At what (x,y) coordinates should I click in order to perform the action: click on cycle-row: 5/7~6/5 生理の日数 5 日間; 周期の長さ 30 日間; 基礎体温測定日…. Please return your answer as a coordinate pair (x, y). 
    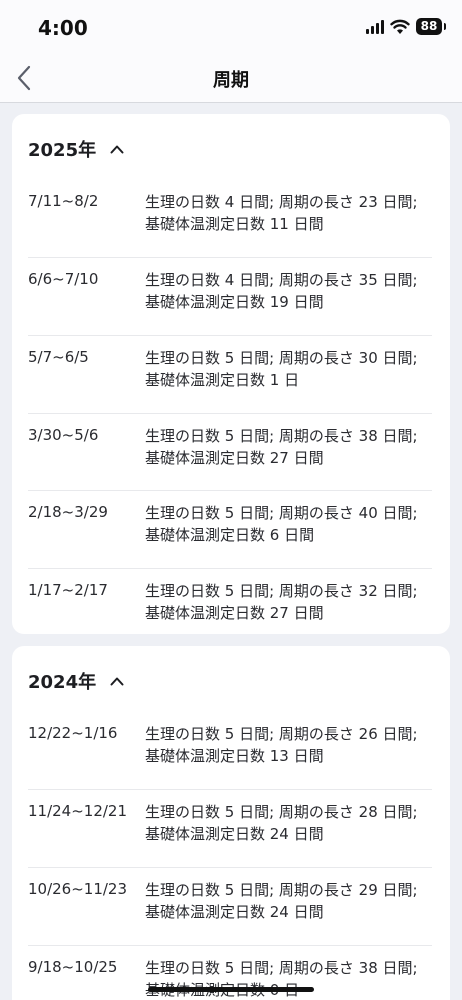
    Looking at the image, I should click on (230, 374).